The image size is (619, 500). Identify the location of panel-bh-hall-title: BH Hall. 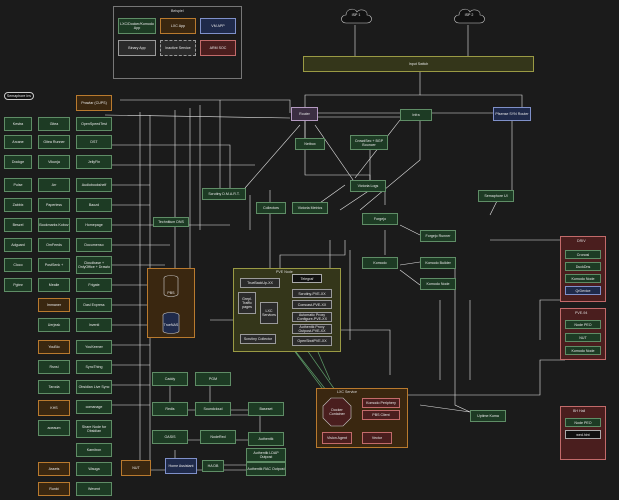
(579, 411).